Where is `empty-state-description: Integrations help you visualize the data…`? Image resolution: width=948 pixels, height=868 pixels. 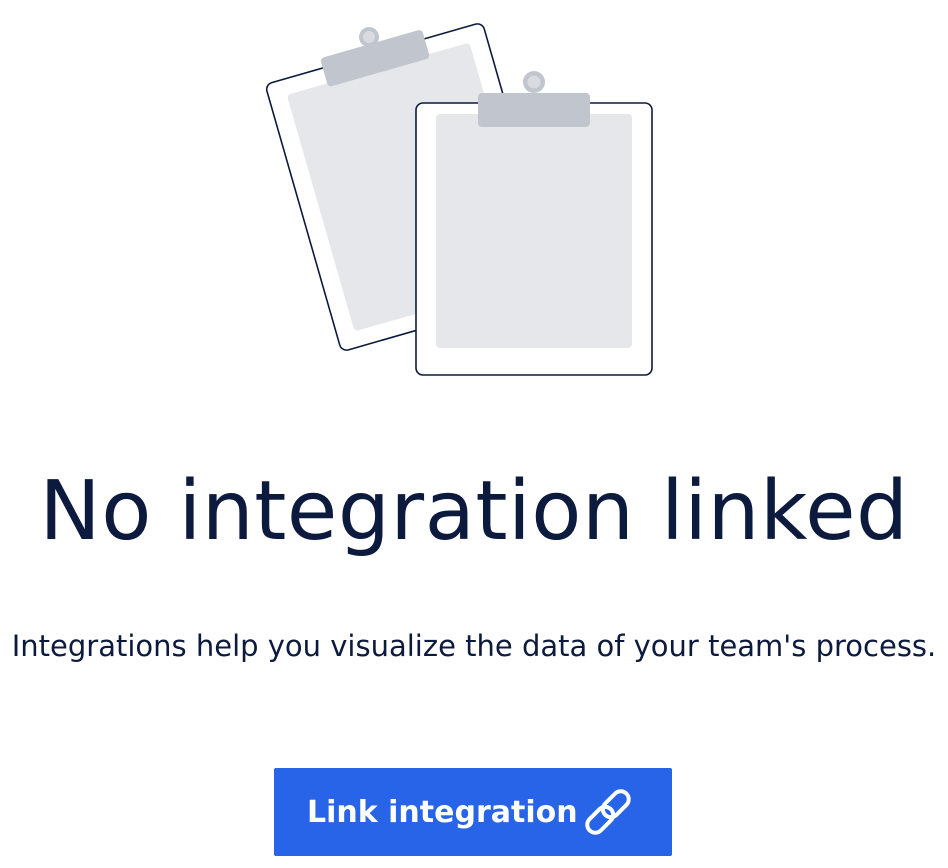
empty-state-description: Integrations help you visualize the data… is located at coordinates (474, 646).